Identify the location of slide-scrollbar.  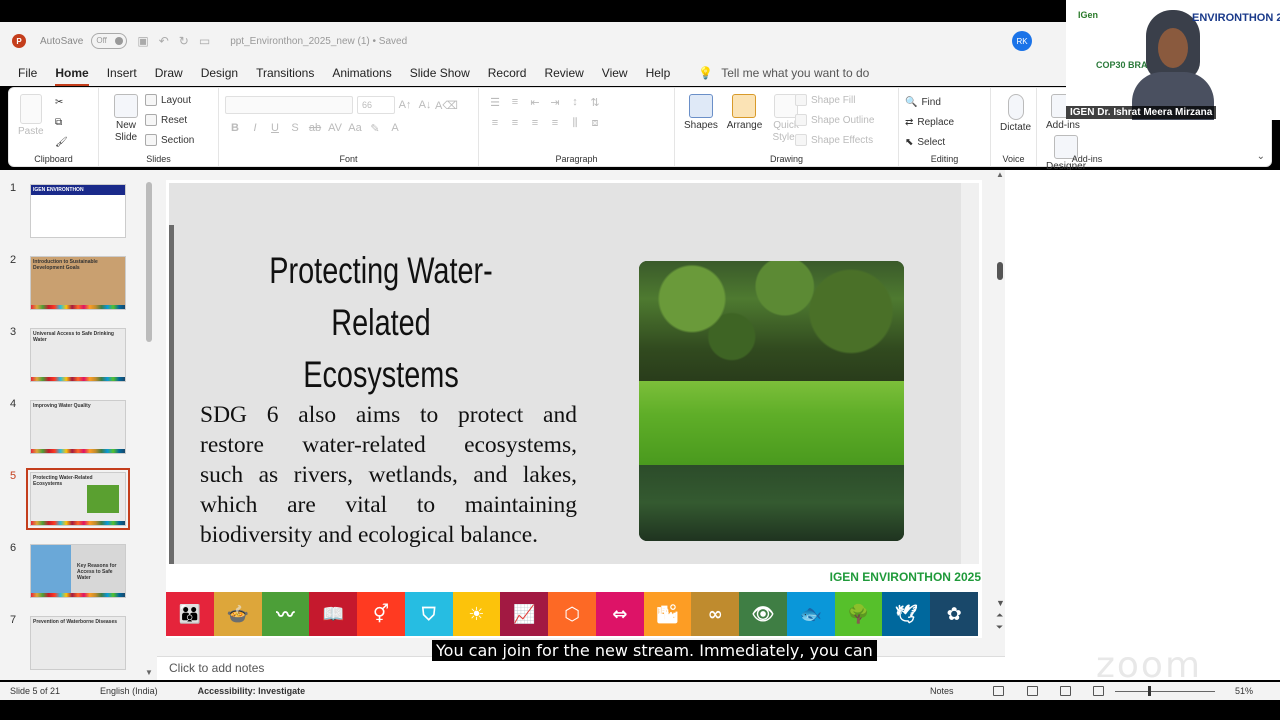
(1000, 271).